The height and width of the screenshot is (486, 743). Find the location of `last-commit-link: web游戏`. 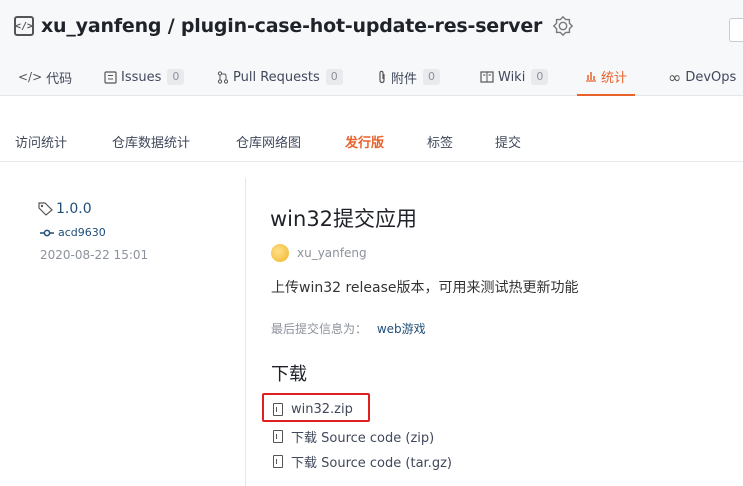

last-commit-link: web游戏 is located at coordinates (401, 329).